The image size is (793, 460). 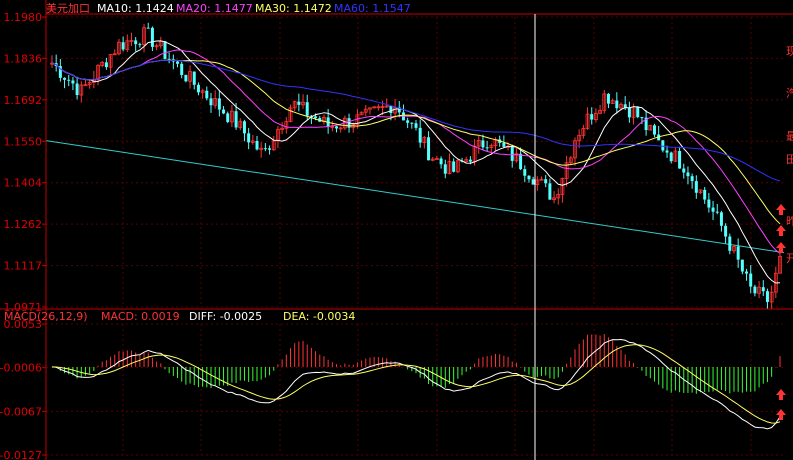 I want to click on right-glyph: 开, so click(x=789, y=258).